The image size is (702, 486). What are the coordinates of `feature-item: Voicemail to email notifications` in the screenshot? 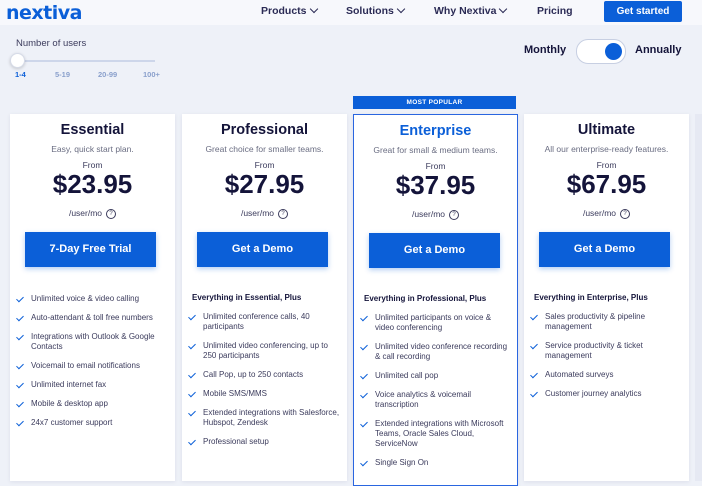 It's located at (92, 366).